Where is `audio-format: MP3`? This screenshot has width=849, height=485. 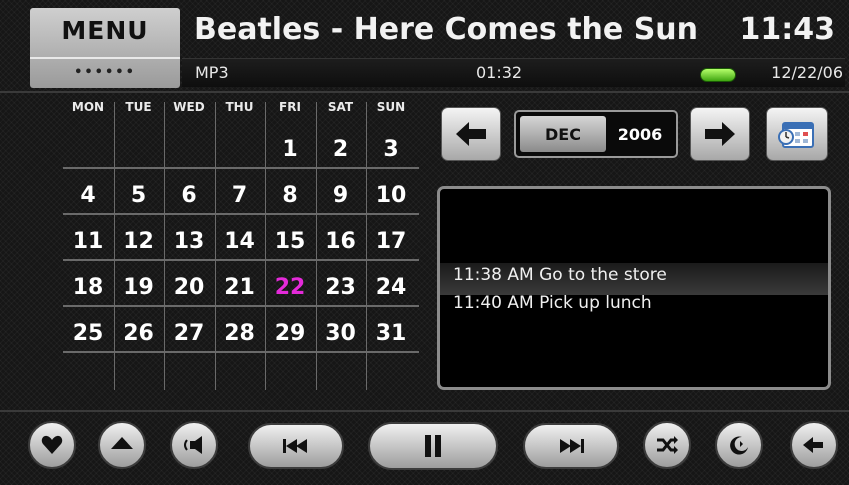
audio-format: MP3 is located at coordinates (212, 72).